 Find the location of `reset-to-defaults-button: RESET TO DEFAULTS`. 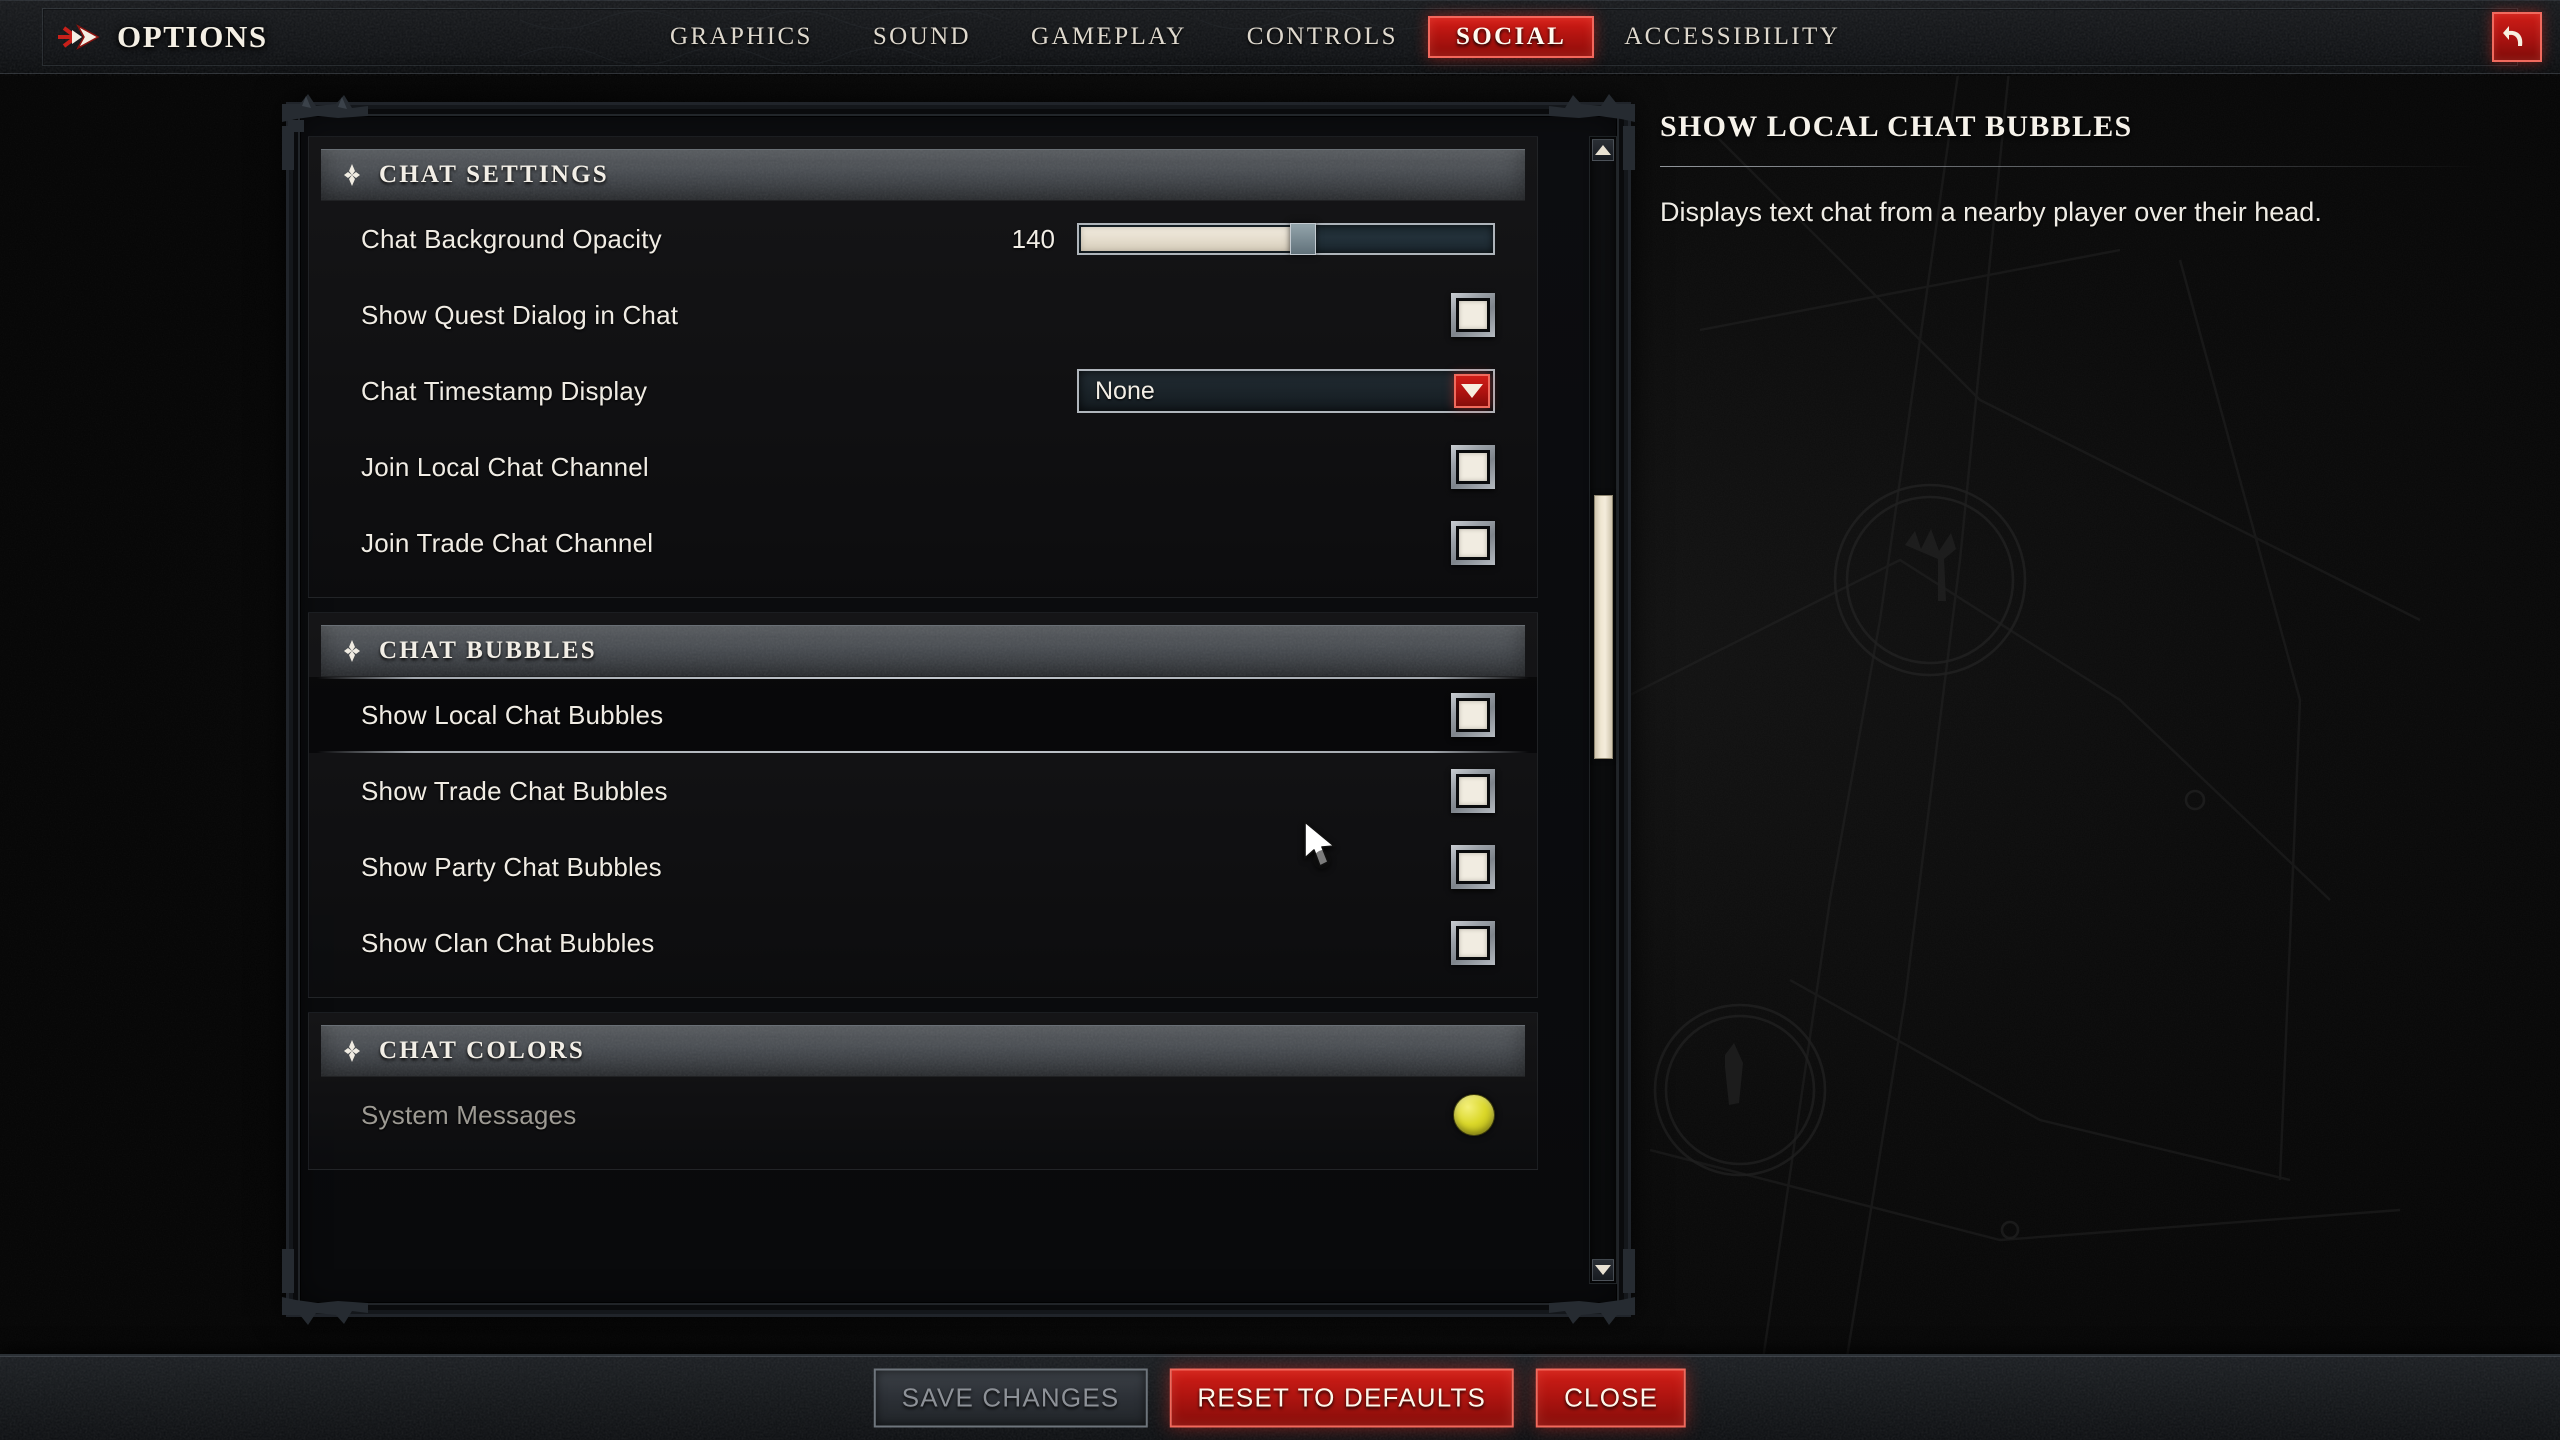

reset-to-defaults-button: RESET TO DEFAULTS is located at coordinates (1342, 1398).